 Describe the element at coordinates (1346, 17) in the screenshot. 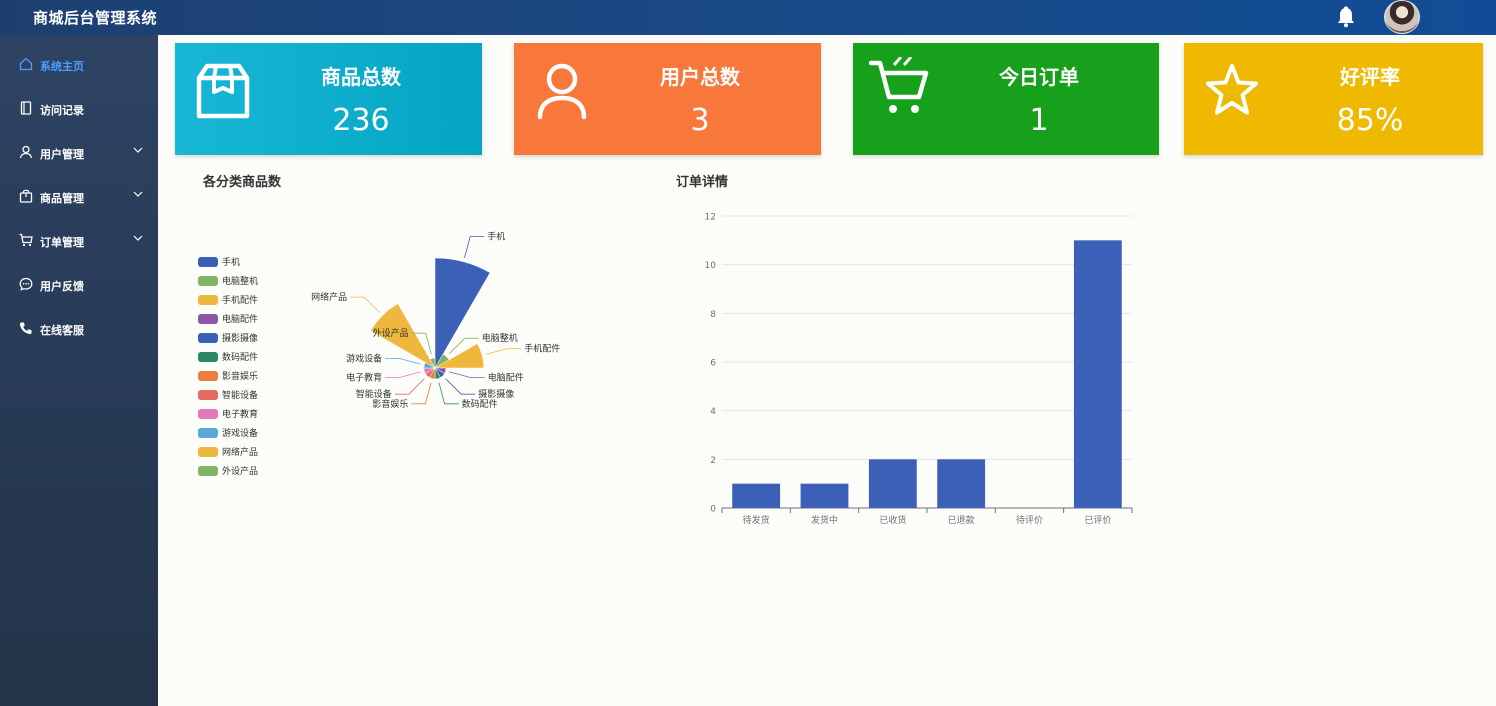

I see `bell-icon` at that location.